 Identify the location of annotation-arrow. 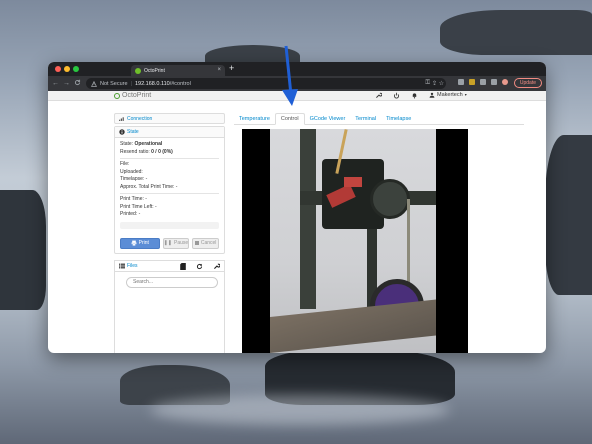
(290, 75).